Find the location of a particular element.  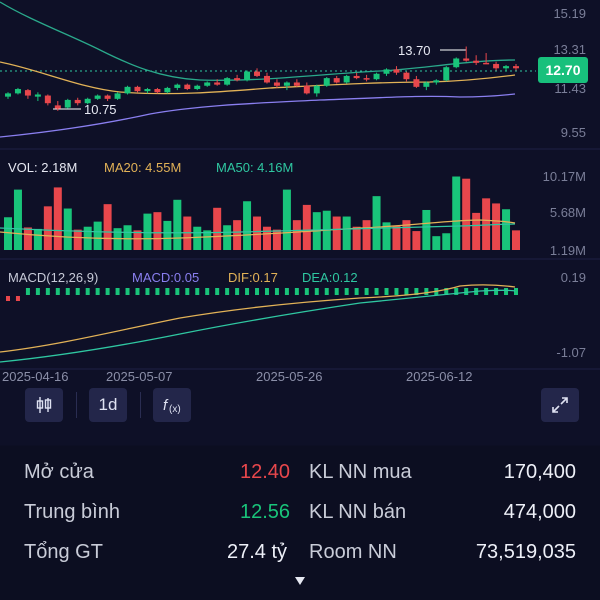

toolbar-divider is located at coordinates (76, 405).